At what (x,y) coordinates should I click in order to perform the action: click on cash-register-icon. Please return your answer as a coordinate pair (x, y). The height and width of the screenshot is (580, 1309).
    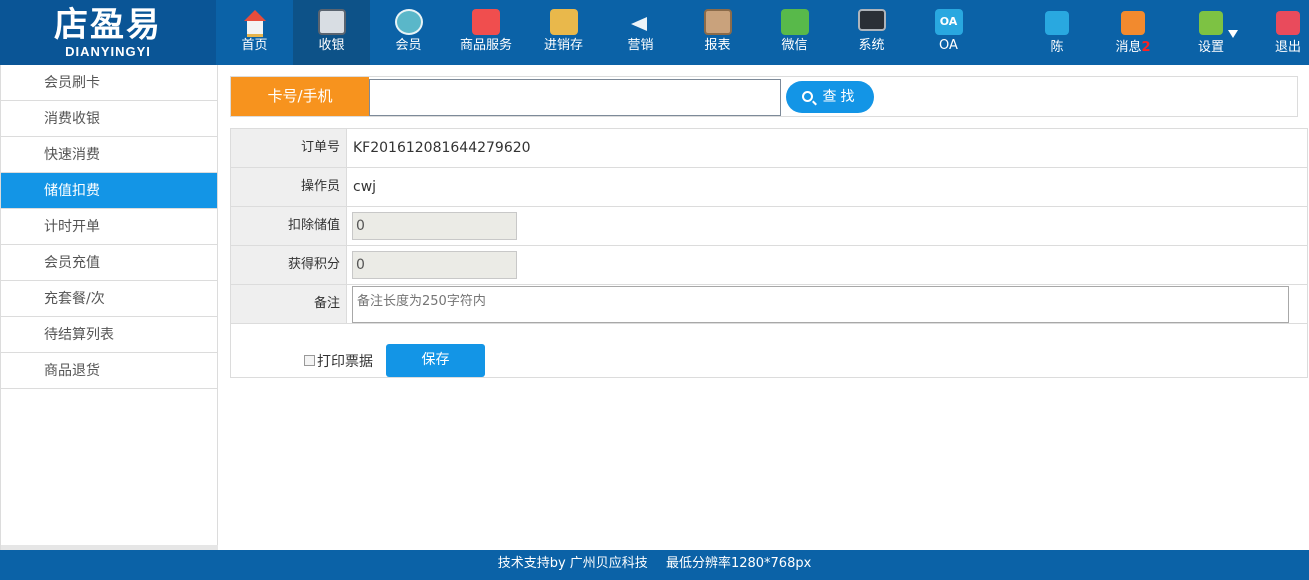
    Looking at the image, I should click on (331, 22).